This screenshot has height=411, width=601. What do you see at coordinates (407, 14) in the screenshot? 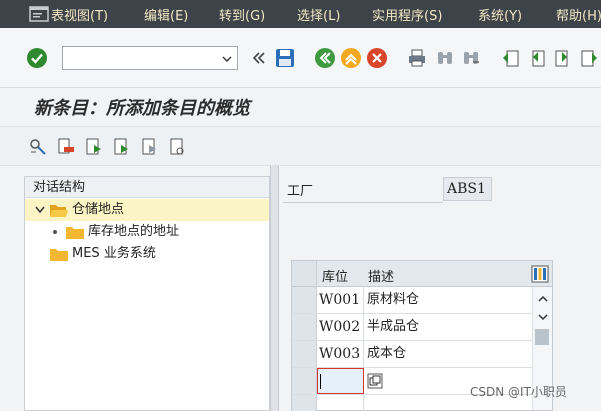
I see `menu-item-utilities: 实用程序(S)` at bounding box center [407, 14].